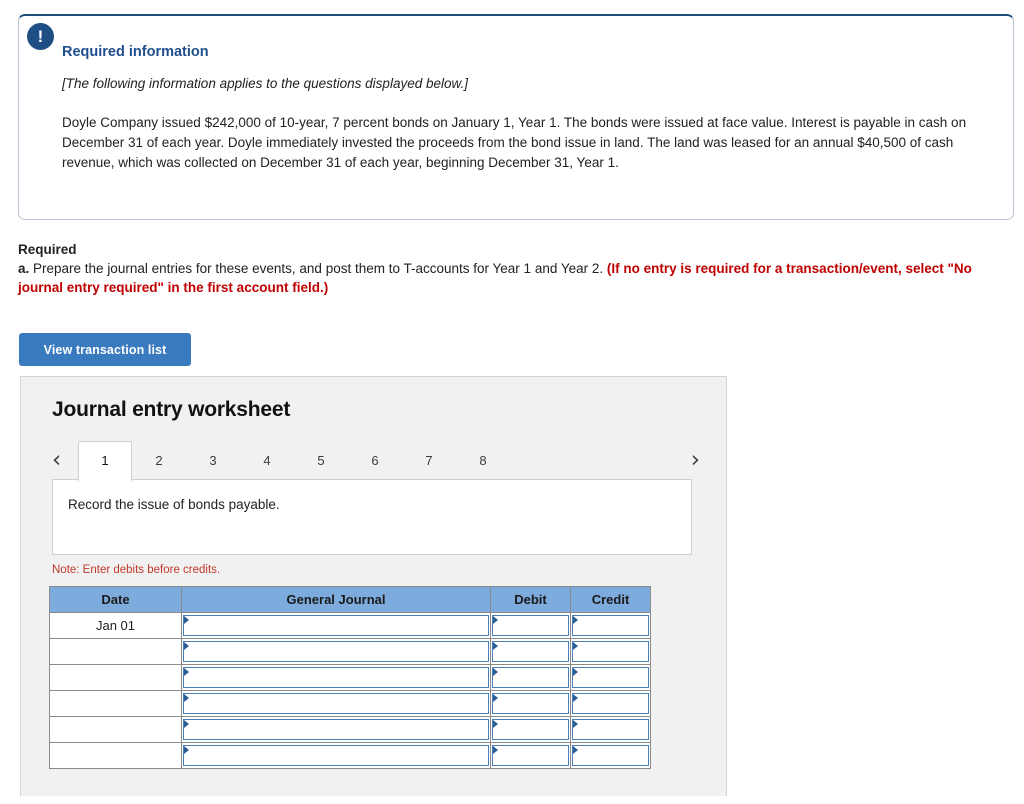 Image resolution: width=1024 pixels, height=804 pixels. I want to click on exclamation-icon: !, so click(40, 36).